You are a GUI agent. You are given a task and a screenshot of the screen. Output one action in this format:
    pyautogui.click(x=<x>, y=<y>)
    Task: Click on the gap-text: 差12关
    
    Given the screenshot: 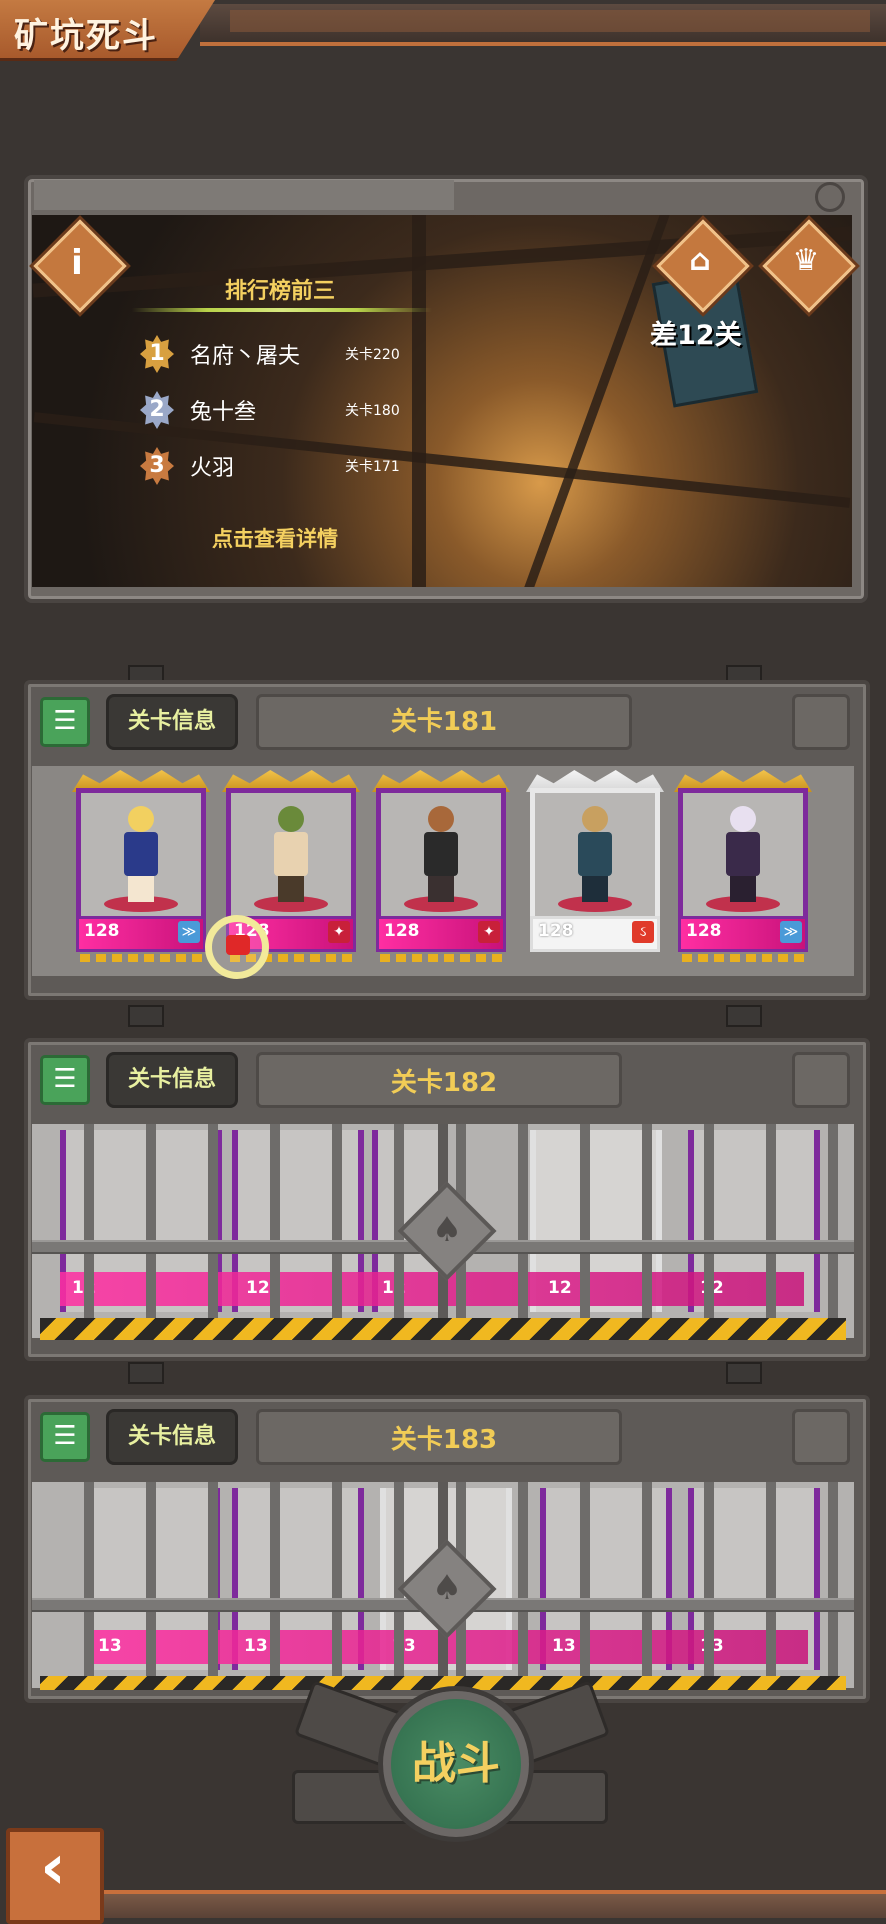 What is the action you would take?
    pyautogui.click(x=696, y=335)
    